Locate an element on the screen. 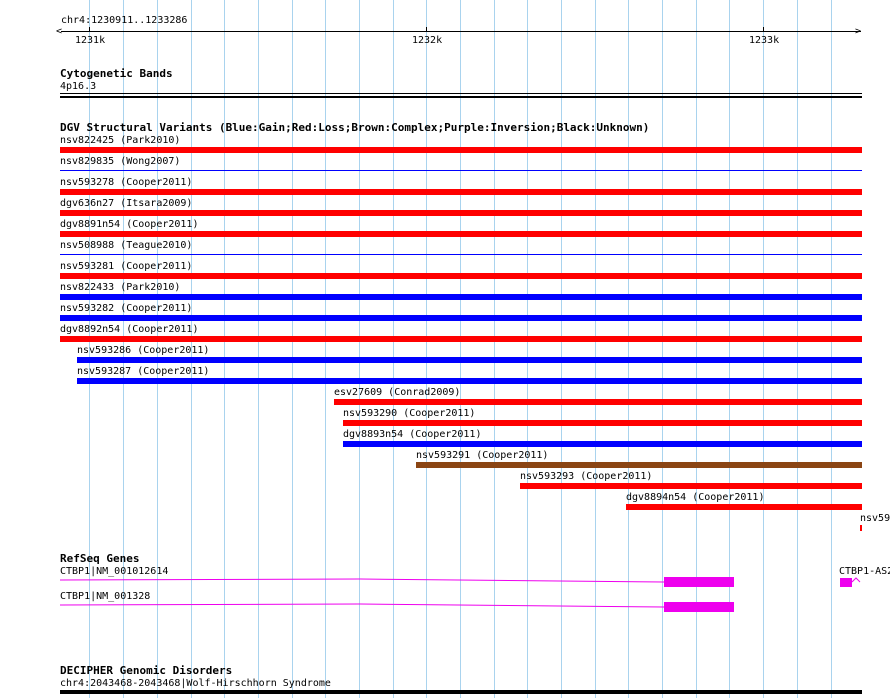 The height and width of the screenshot is (698, 890). gene-exon-right is located at coordinates (846, 582).